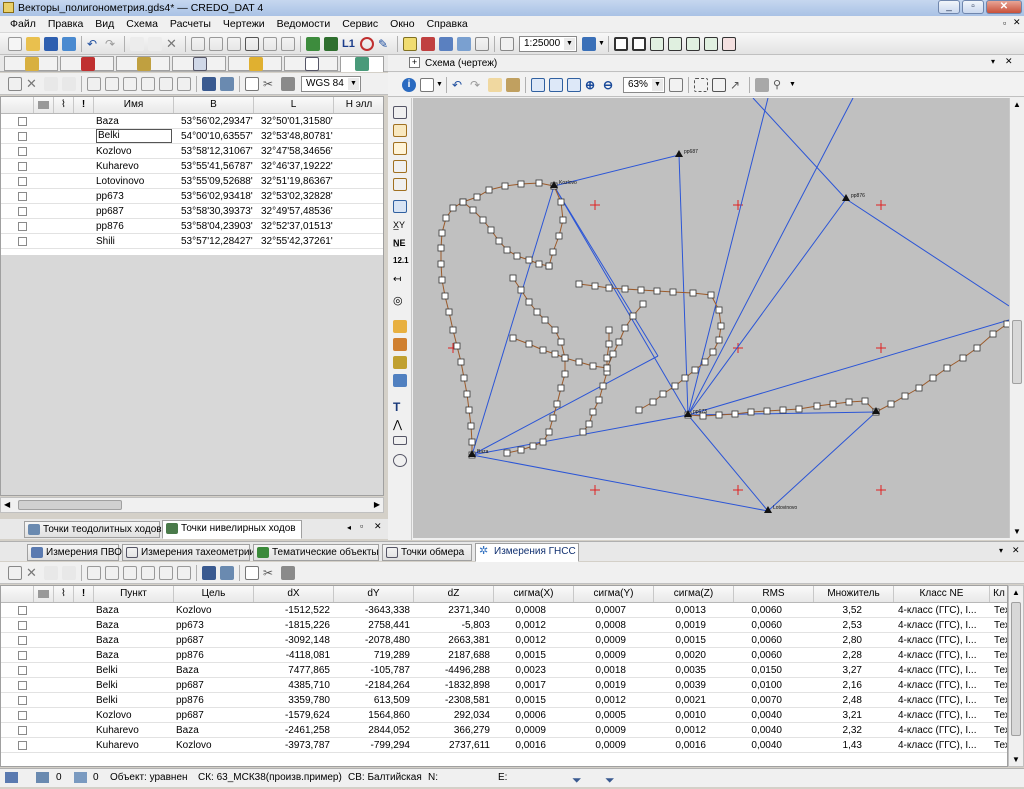 This screenshot has width=1024, height=789. What do you see at coordinates (209, 83) in the screenshot?
I see `binoculars-icon` at bounding box center [209, 83].